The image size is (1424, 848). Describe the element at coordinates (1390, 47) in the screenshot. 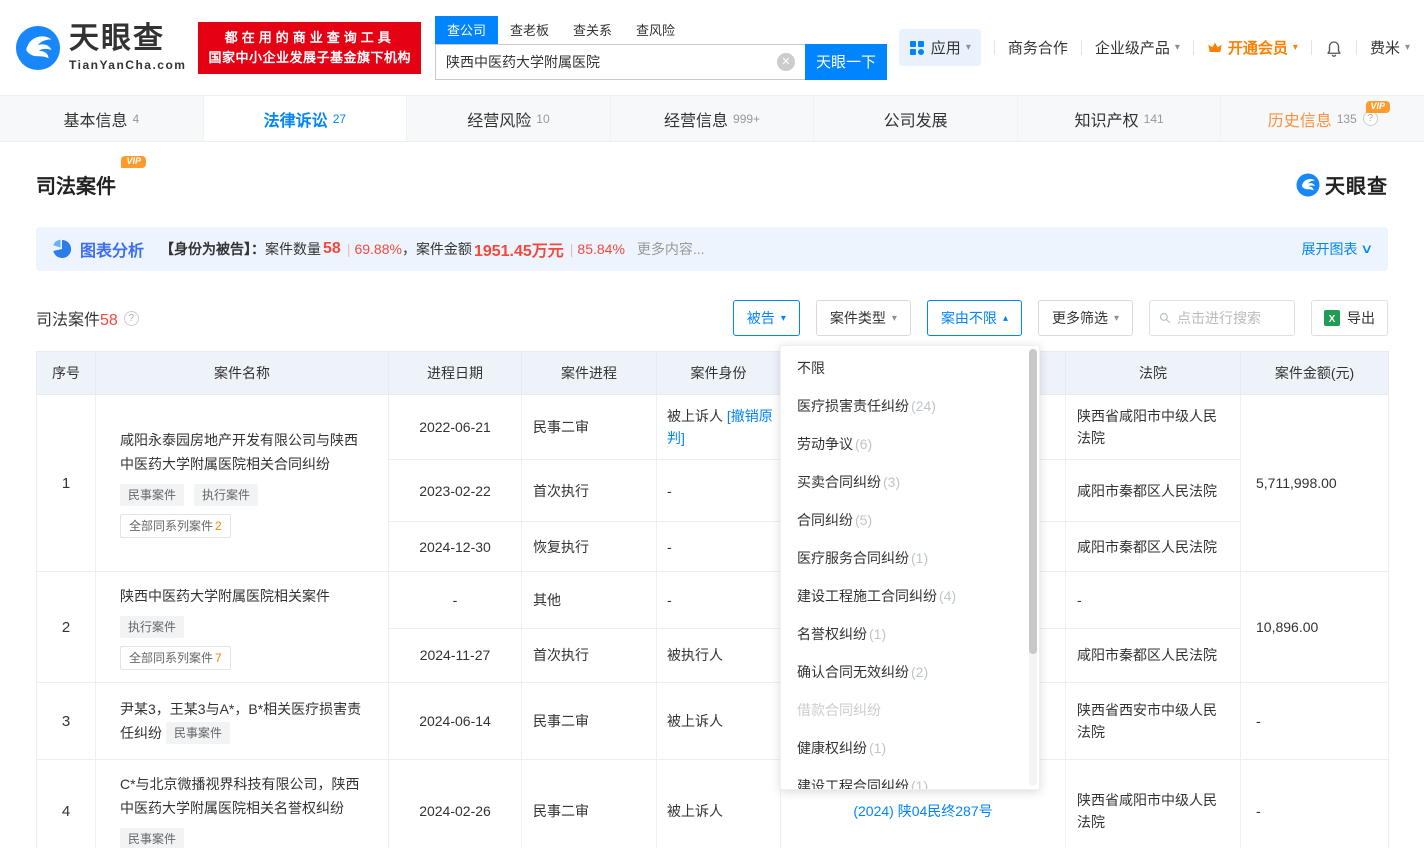

I see `user-menu: 费米 ▾` at that location.